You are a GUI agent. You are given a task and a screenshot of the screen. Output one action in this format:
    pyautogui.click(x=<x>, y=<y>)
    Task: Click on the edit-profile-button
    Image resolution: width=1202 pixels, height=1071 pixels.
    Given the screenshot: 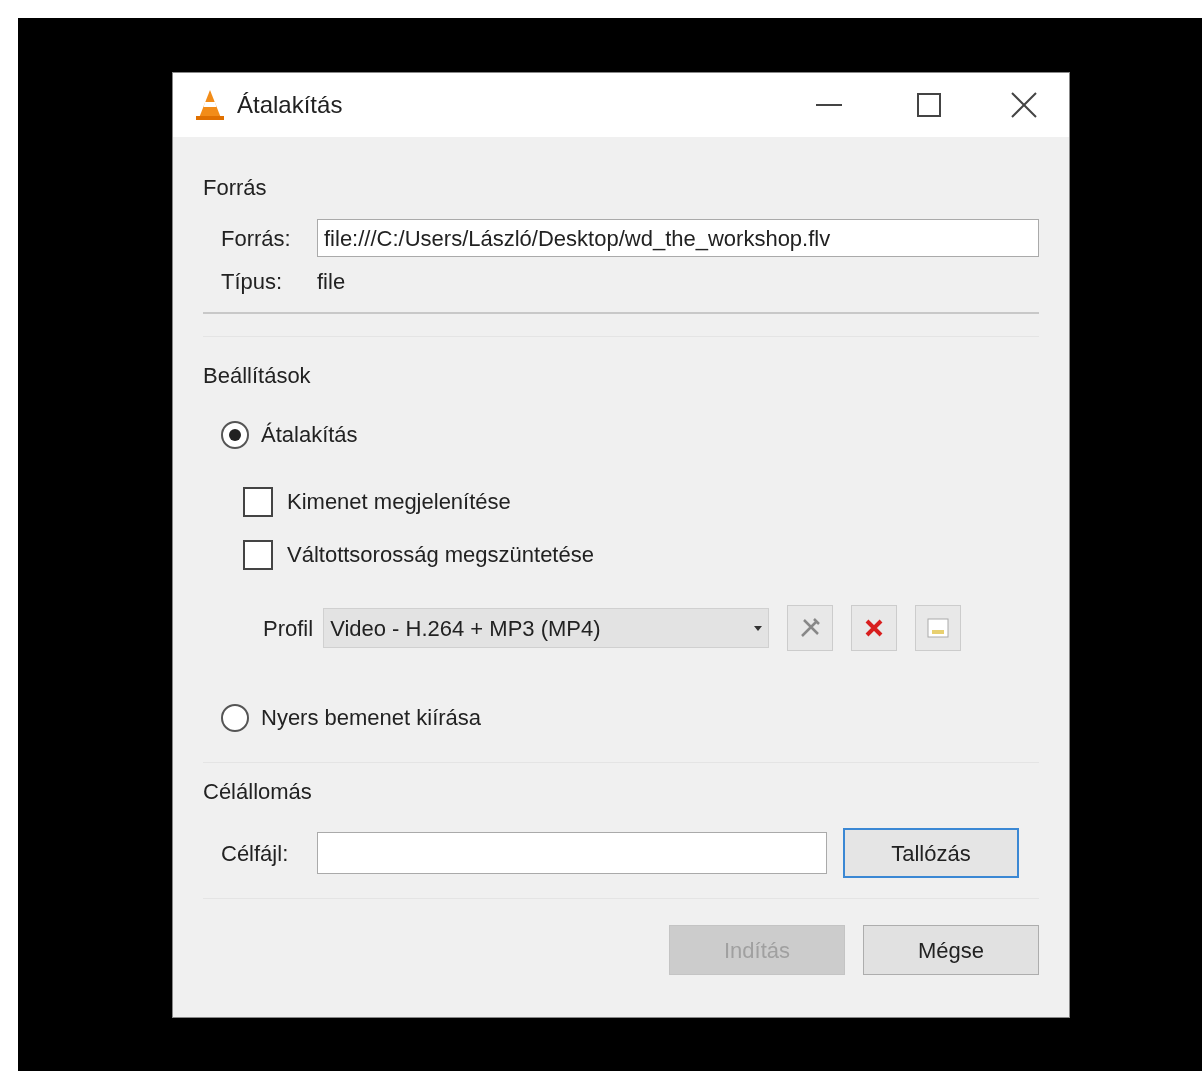 What is the action you would take?
    pyautogui.click(x=810, y=628)
    